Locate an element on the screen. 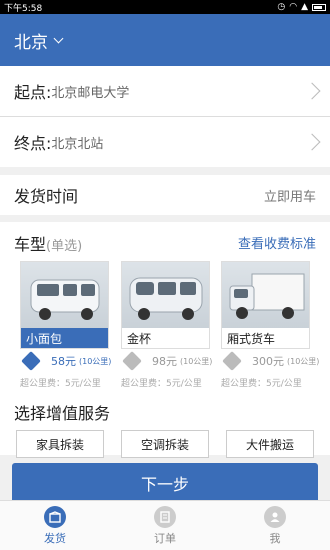 The height and width of the screenshot is (550, 330). price-value: 300元 is located at coordinates (268, 361).